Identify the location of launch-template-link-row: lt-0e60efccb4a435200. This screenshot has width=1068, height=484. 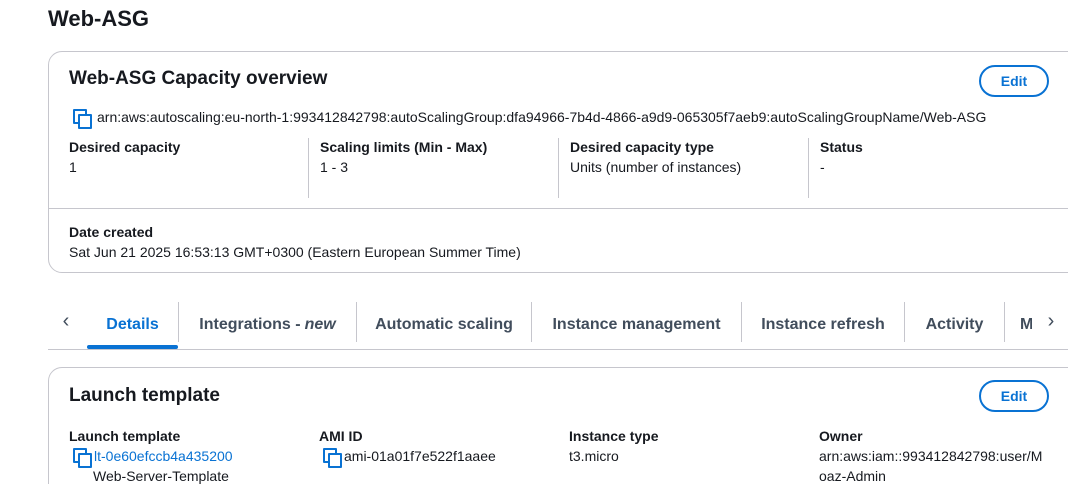
(191, 457).